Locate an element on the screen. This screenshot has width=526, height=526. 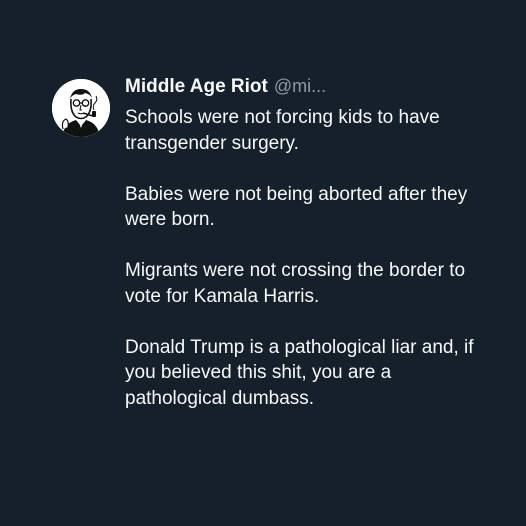
man-smoking-pipe-avatar-icon is located at coordinates (81, 108).